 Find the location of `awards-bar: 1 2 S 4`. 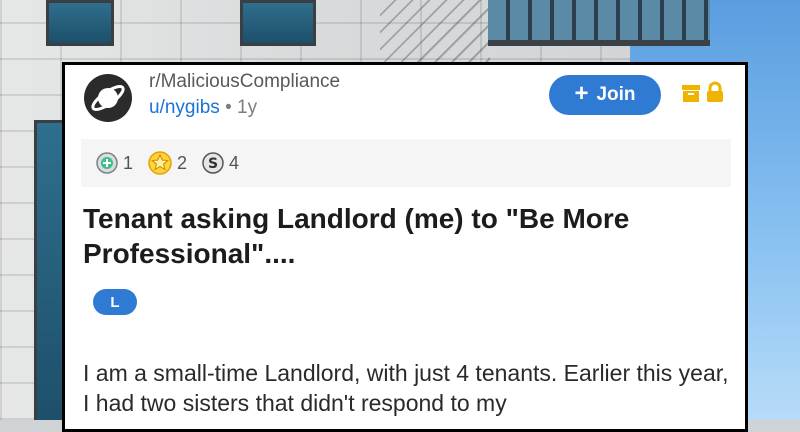

awards-bar: 1 2 S 4 is located at coordinates (406, 163).